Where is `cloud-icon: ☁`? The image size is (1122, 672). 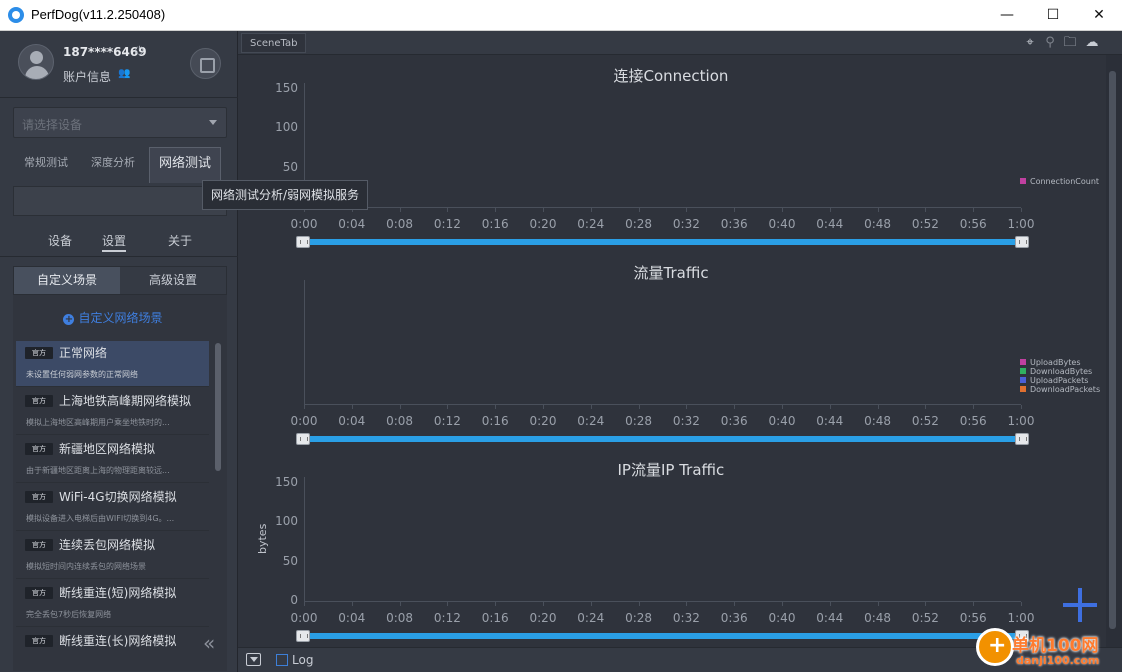
cloud-icon: ☁ is located at coordinates (1092, 43).